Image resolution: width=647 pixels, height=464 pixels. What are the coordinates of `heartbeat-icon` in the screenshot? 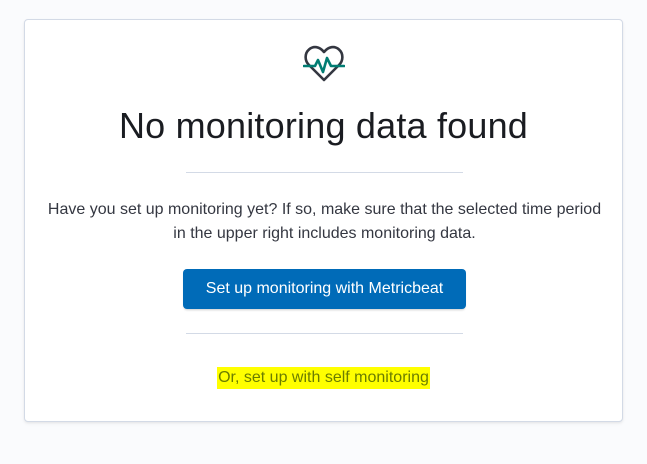 It's located at (323, 63).